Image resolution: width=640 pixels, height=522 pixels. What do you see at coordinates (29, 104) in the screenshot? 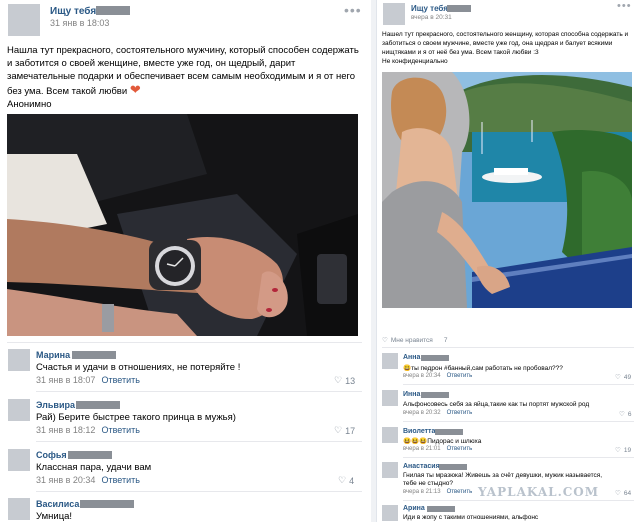
I see `post-signature: Анонимно` at bounding box center [29, 104].